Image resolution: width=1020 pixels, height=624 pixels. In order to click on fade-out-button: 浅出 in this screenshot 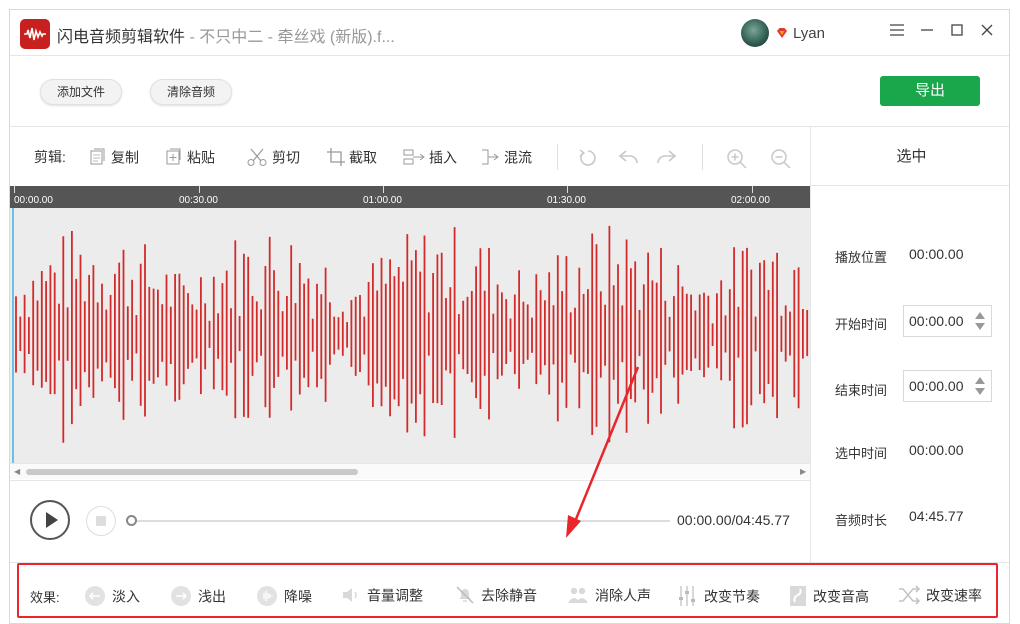, I will do `click(198, 598)`.